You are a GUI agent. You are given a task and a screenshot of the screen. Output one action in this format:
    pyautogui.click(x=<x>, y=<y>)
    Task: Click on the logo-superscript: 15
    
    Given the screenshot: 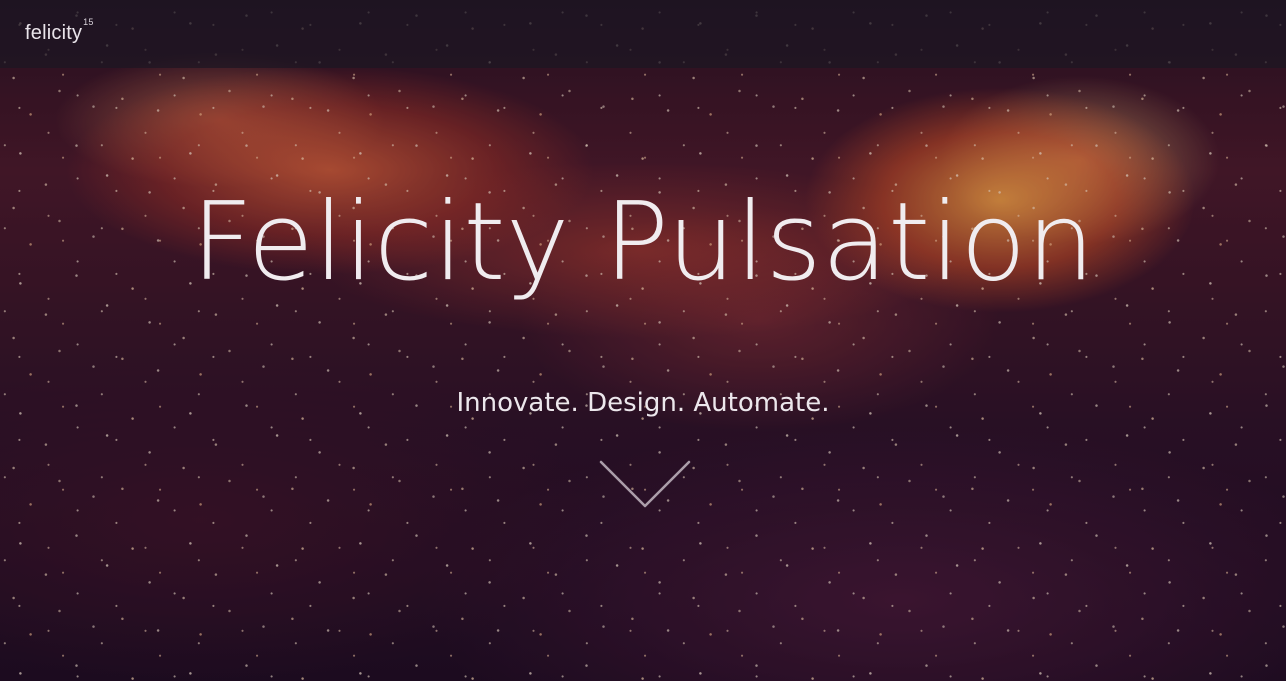 What is the action you would take?
    pyautogui.click(x=88, y=22)
    